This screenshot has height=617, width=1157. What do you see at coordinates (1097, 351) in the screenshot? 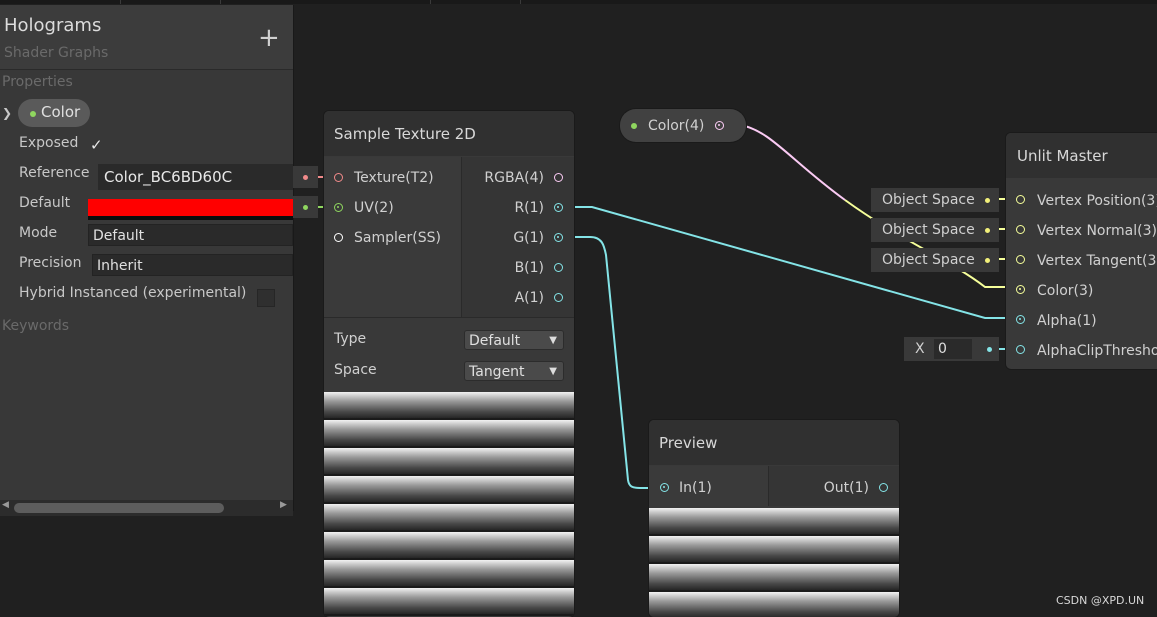
I see `alpha-clip-threshold-label: AlphaClipThreshold(1)` at bounding box center [1097, 351].